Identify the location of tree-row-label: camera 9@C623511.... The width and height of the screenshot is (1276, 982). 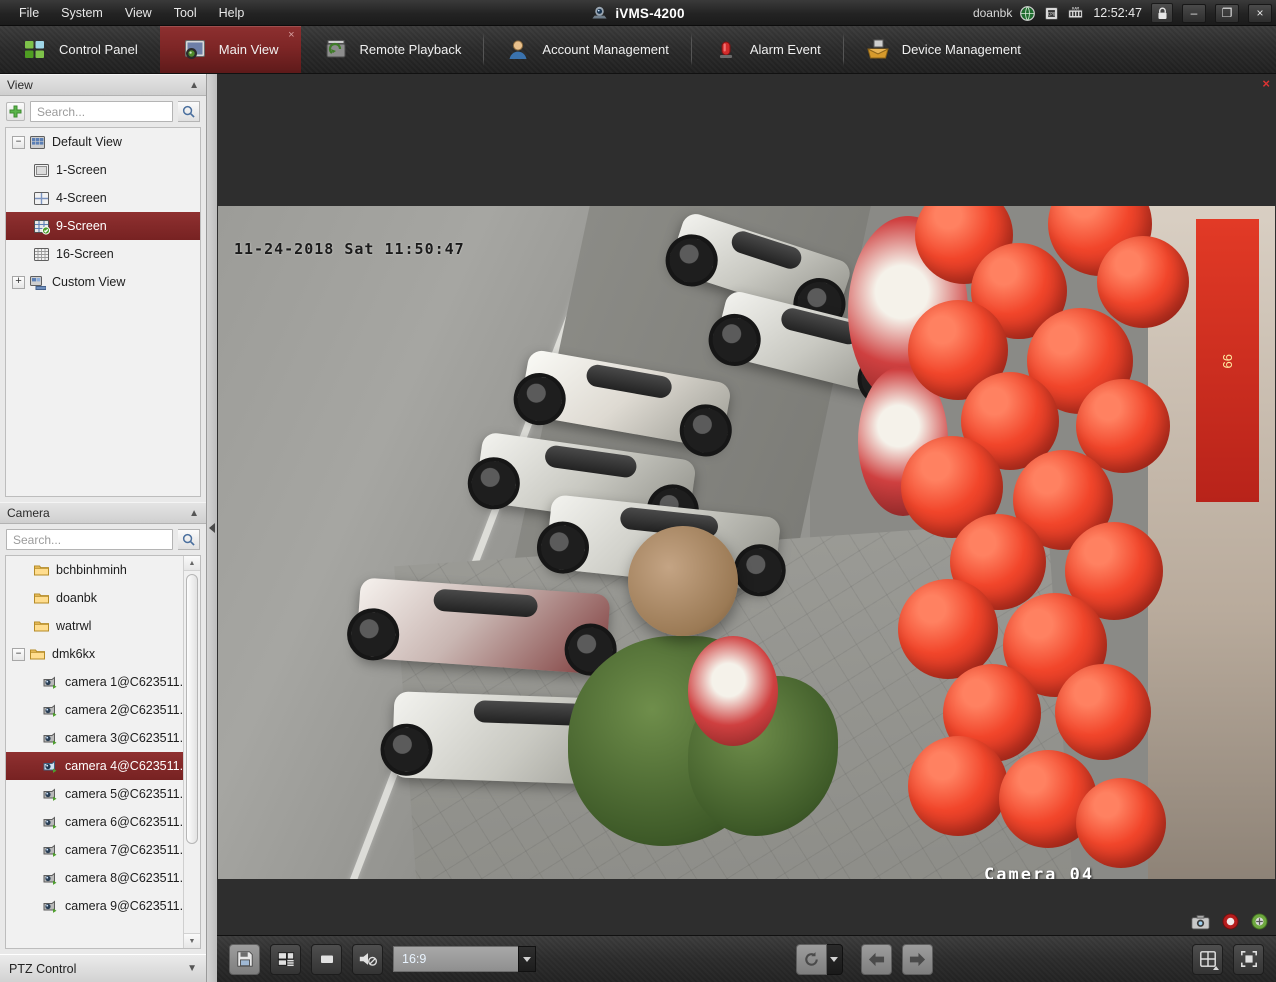
(124, 906).